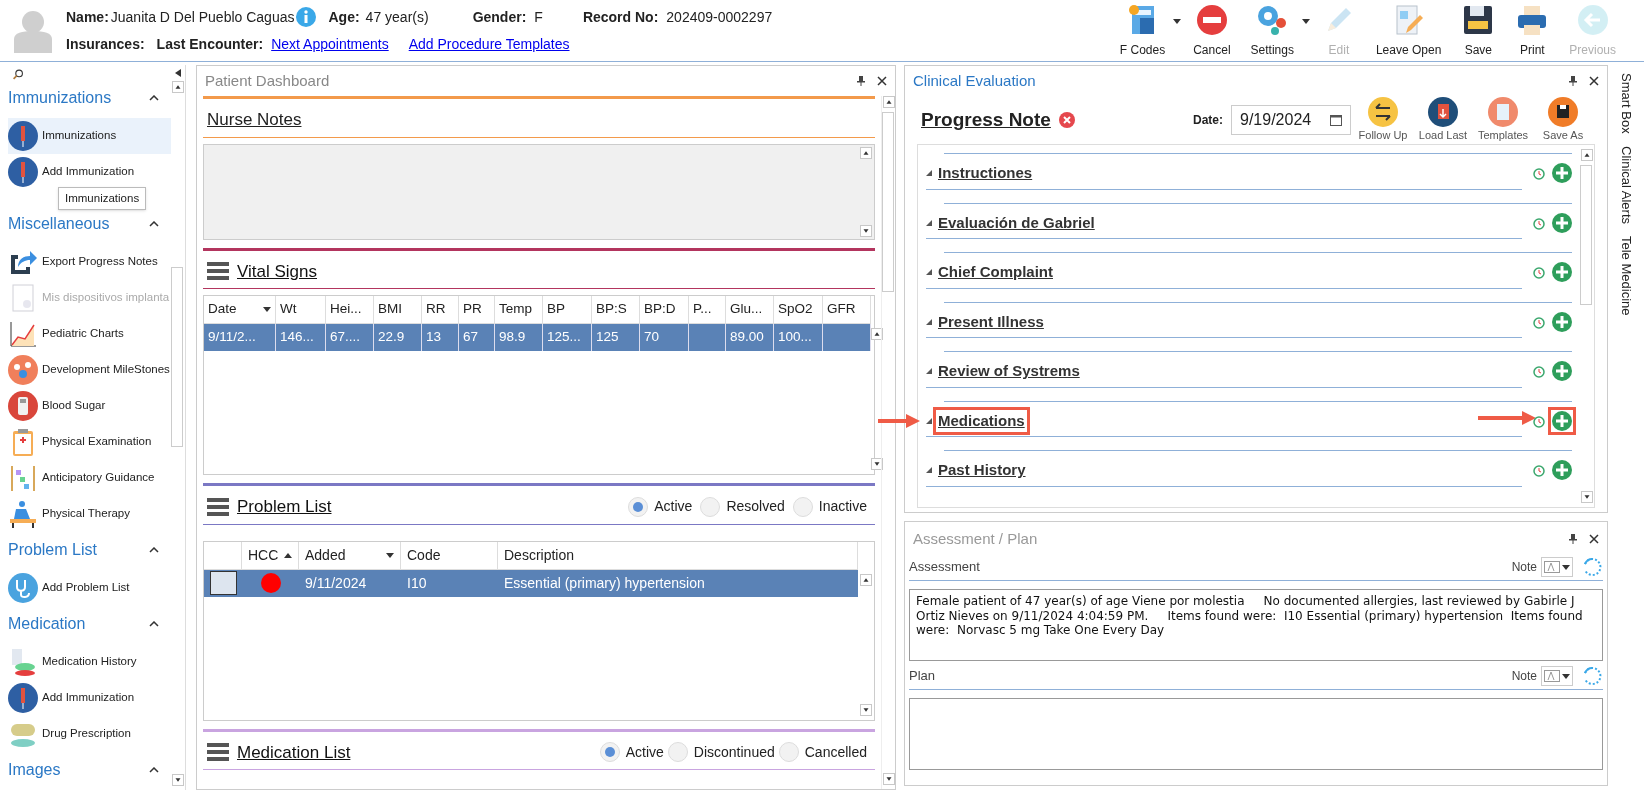 The height and width of the screenshot is (790, 1644). I want to click on toolbar-button: Cancel, so click(1212, 30).